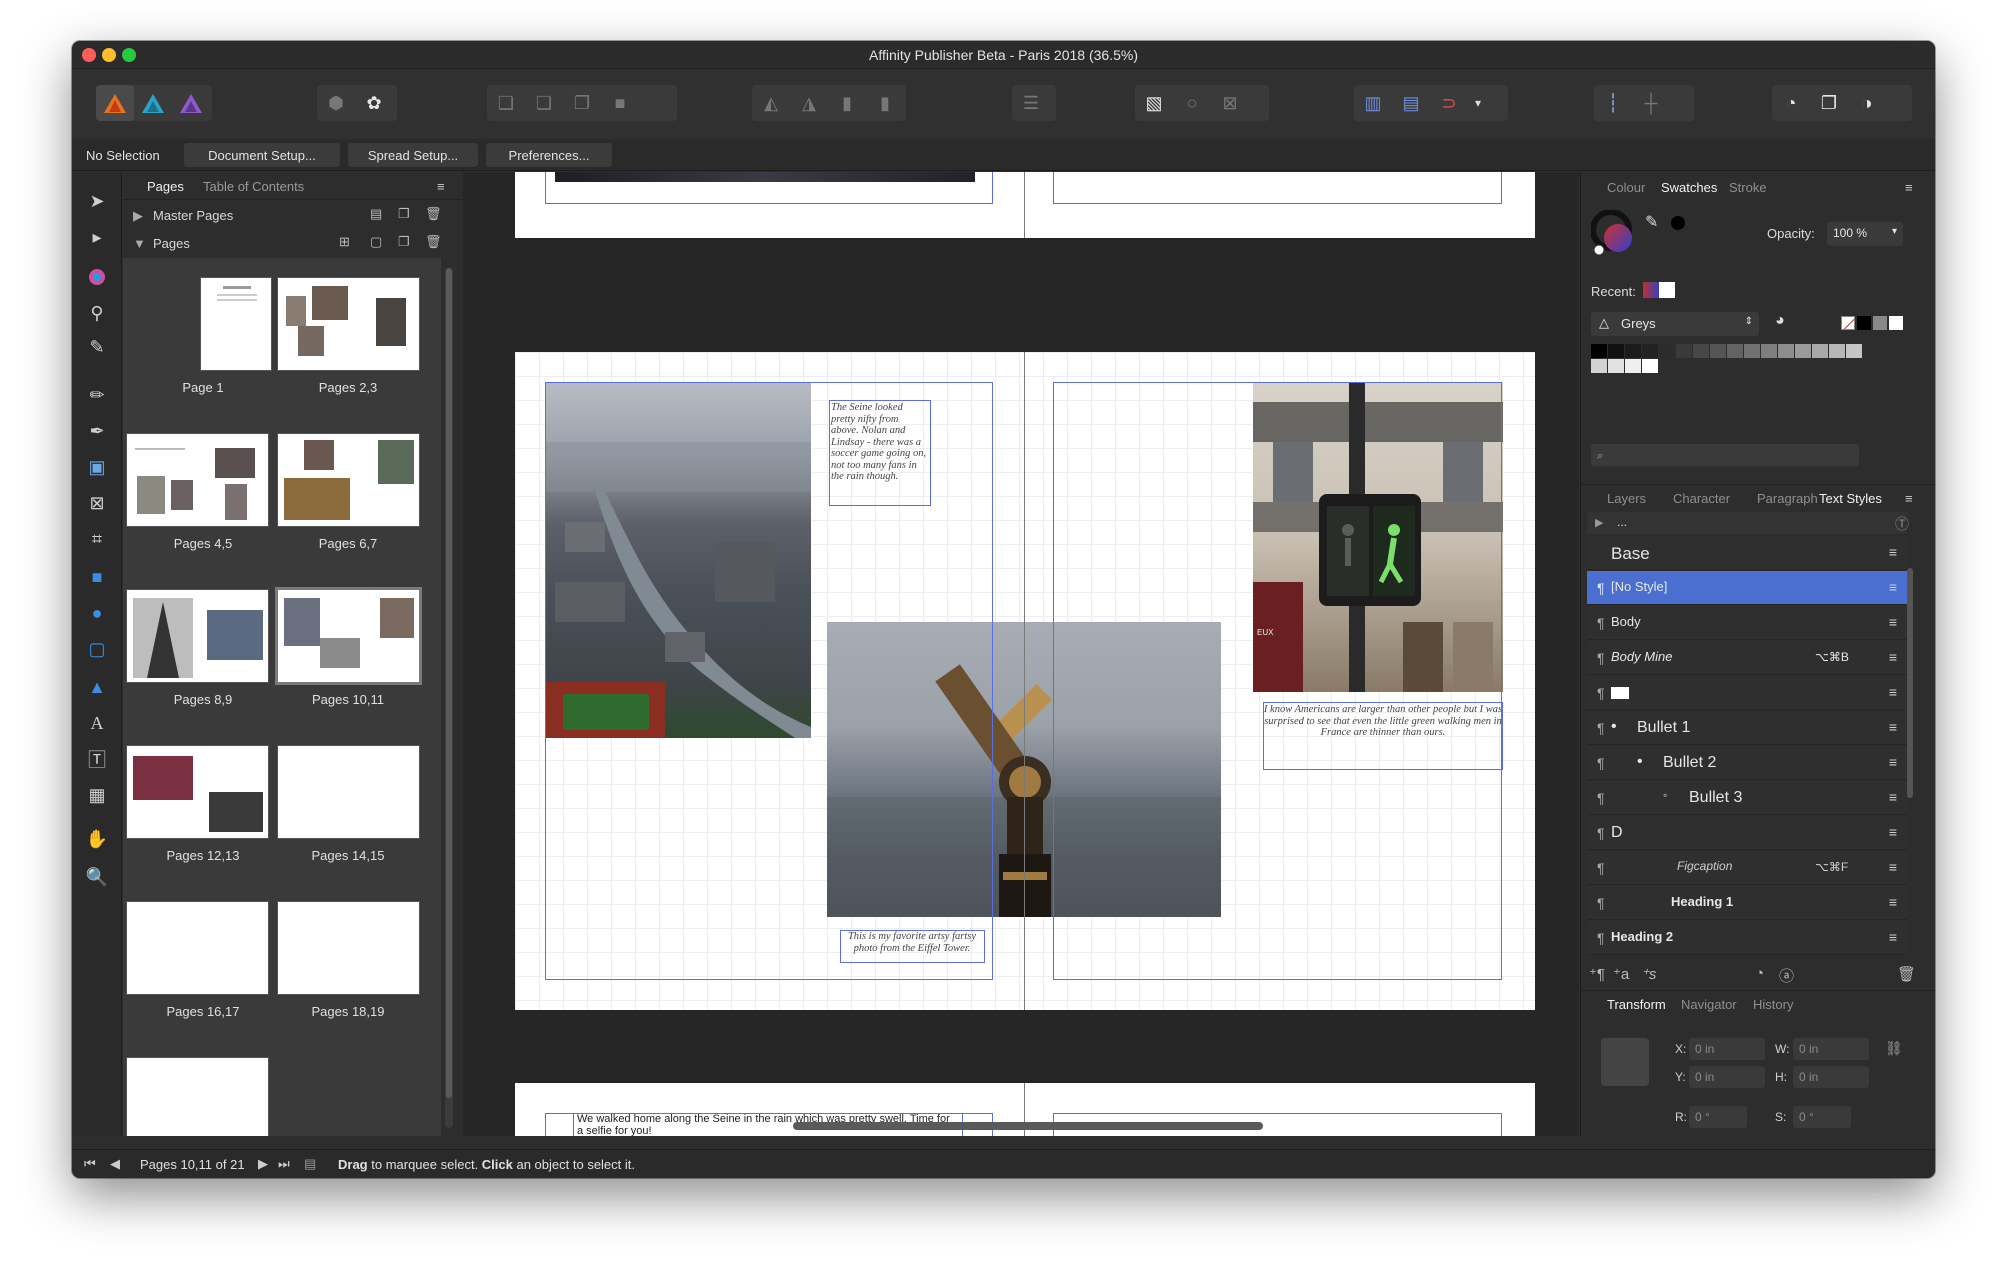  I want to click on page-indicator: Pages 10,11 of 21, so click(192, 1164).